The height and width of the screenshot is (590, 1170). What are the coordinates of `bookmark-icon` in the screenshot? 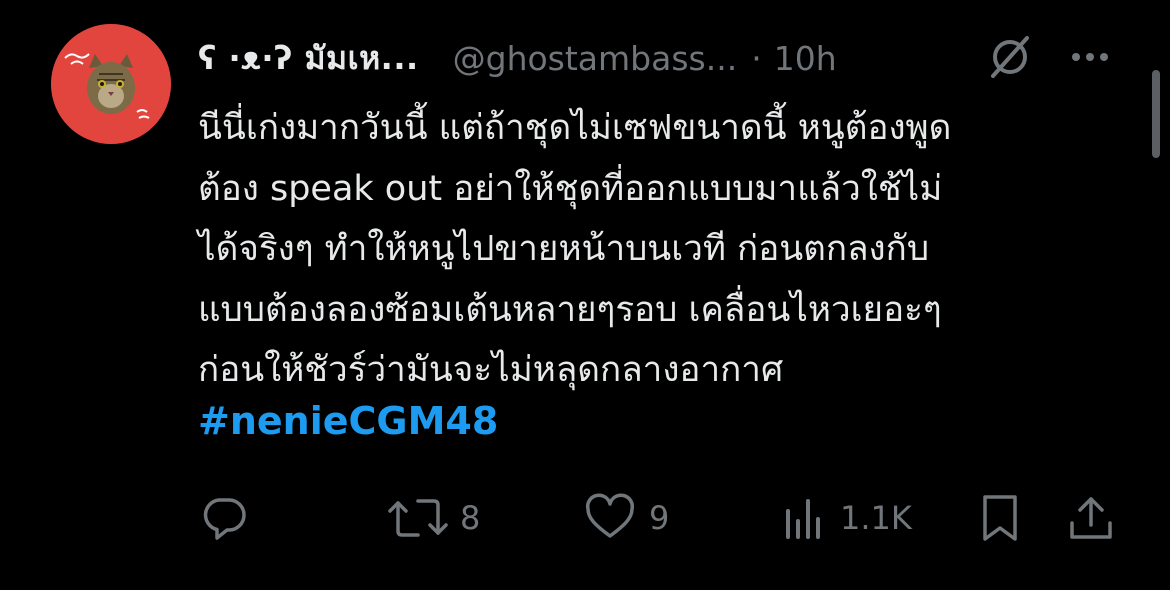 It's located at (1000, 518).